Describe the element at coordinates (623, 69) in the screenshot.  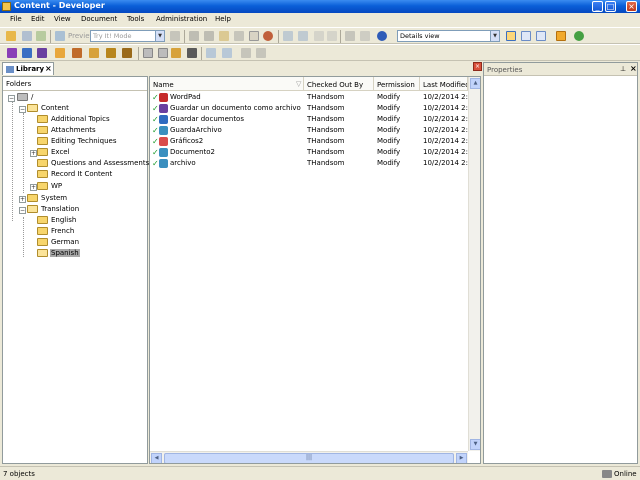
I see `pin-icon: ⊥` at that location.